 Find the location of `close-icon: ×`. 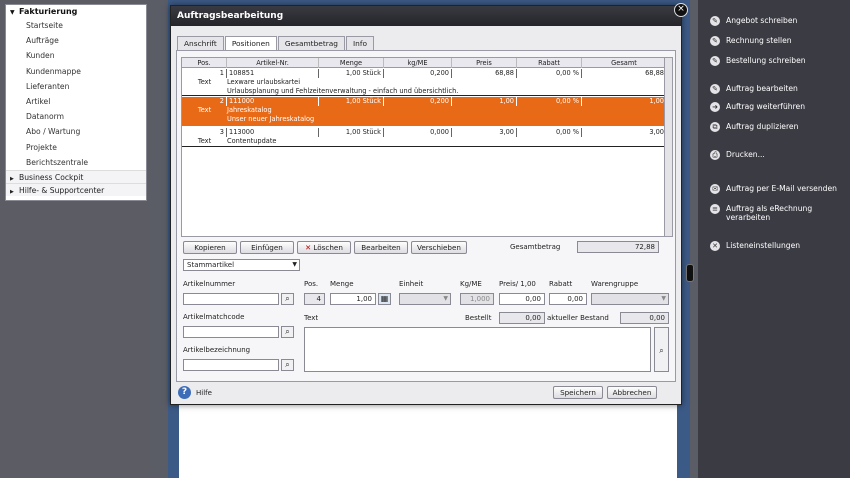

close-icon: × is located at coordinates (681, 10).